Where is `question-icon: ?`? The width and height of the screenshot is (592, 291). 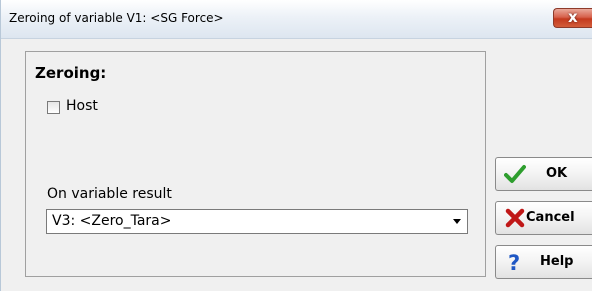 question-icon: ? is located at coordinates (514, 262).